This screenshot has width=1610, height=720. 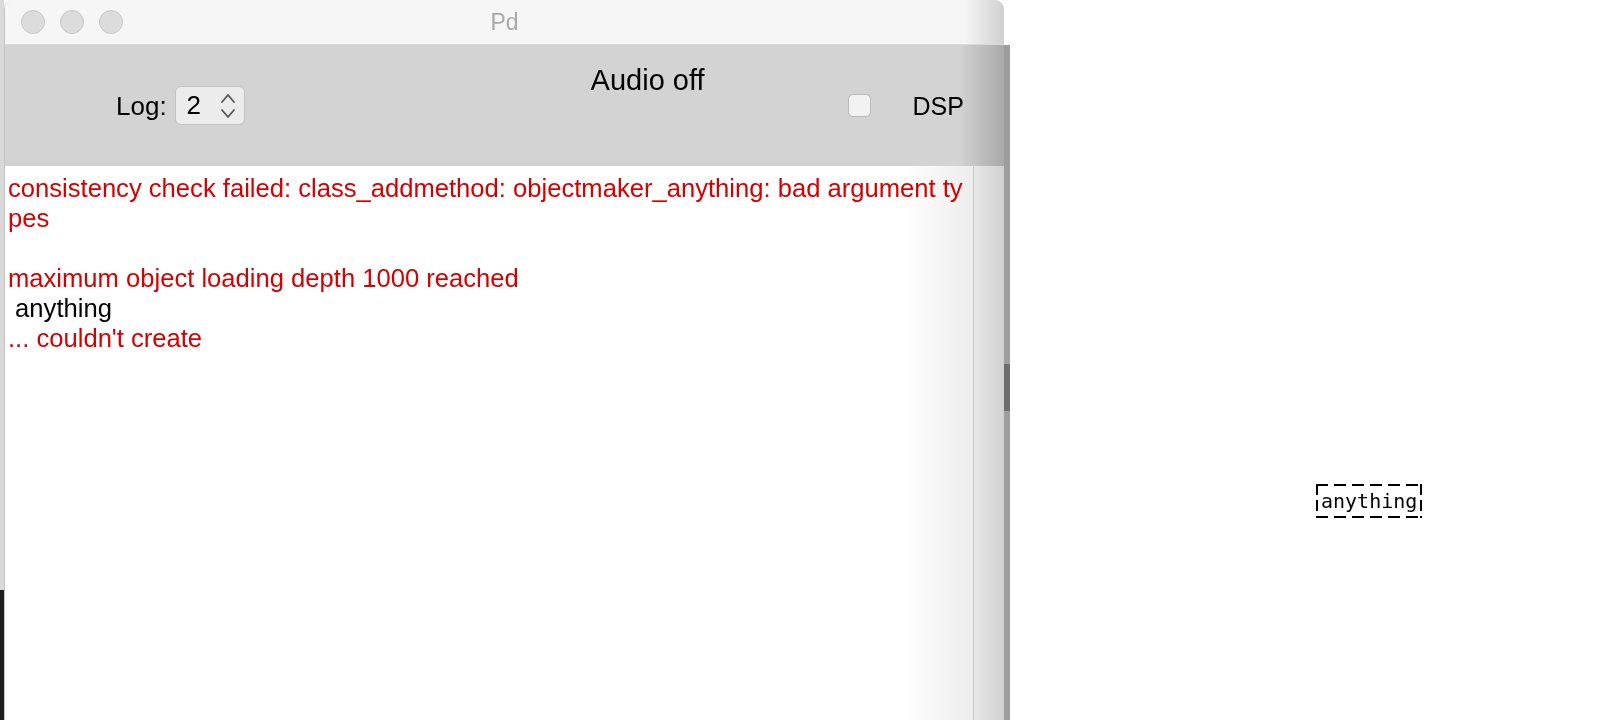 I want to click on log-message: anything, so click(x=63, y=308).